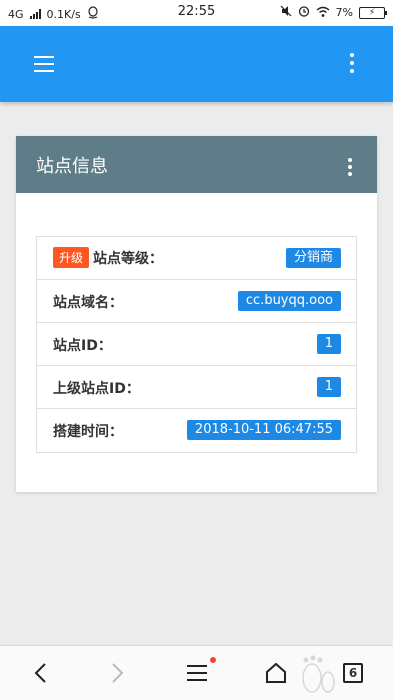 The height and width of the screenshot is (700, 393). What do you see at coordinates (196, 64) in the screenshot?
I see `app-bar` at bounding box center [196, 64].